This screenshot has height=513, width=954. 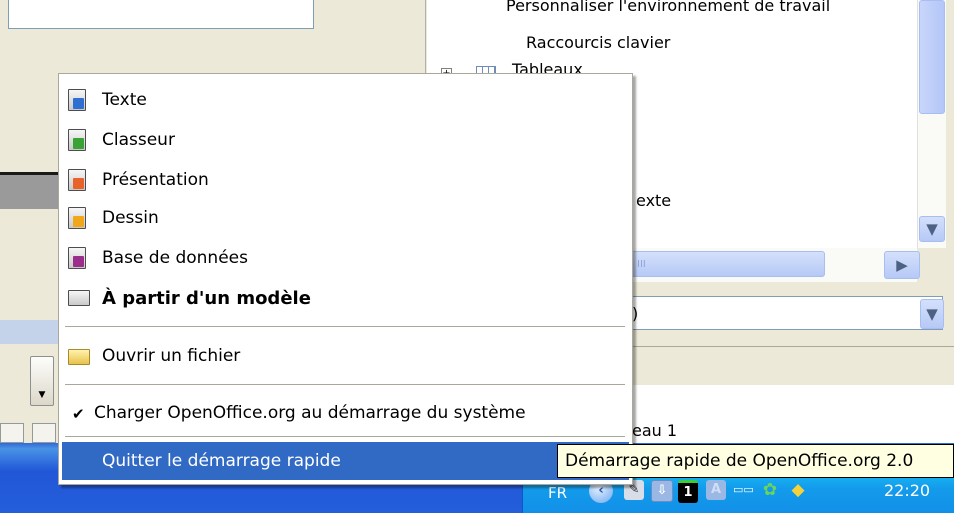 What do you see at coordinates (743, 490) in the screenshot?
I see `network-icon: ▭▭` at bounding box center [743, 490].